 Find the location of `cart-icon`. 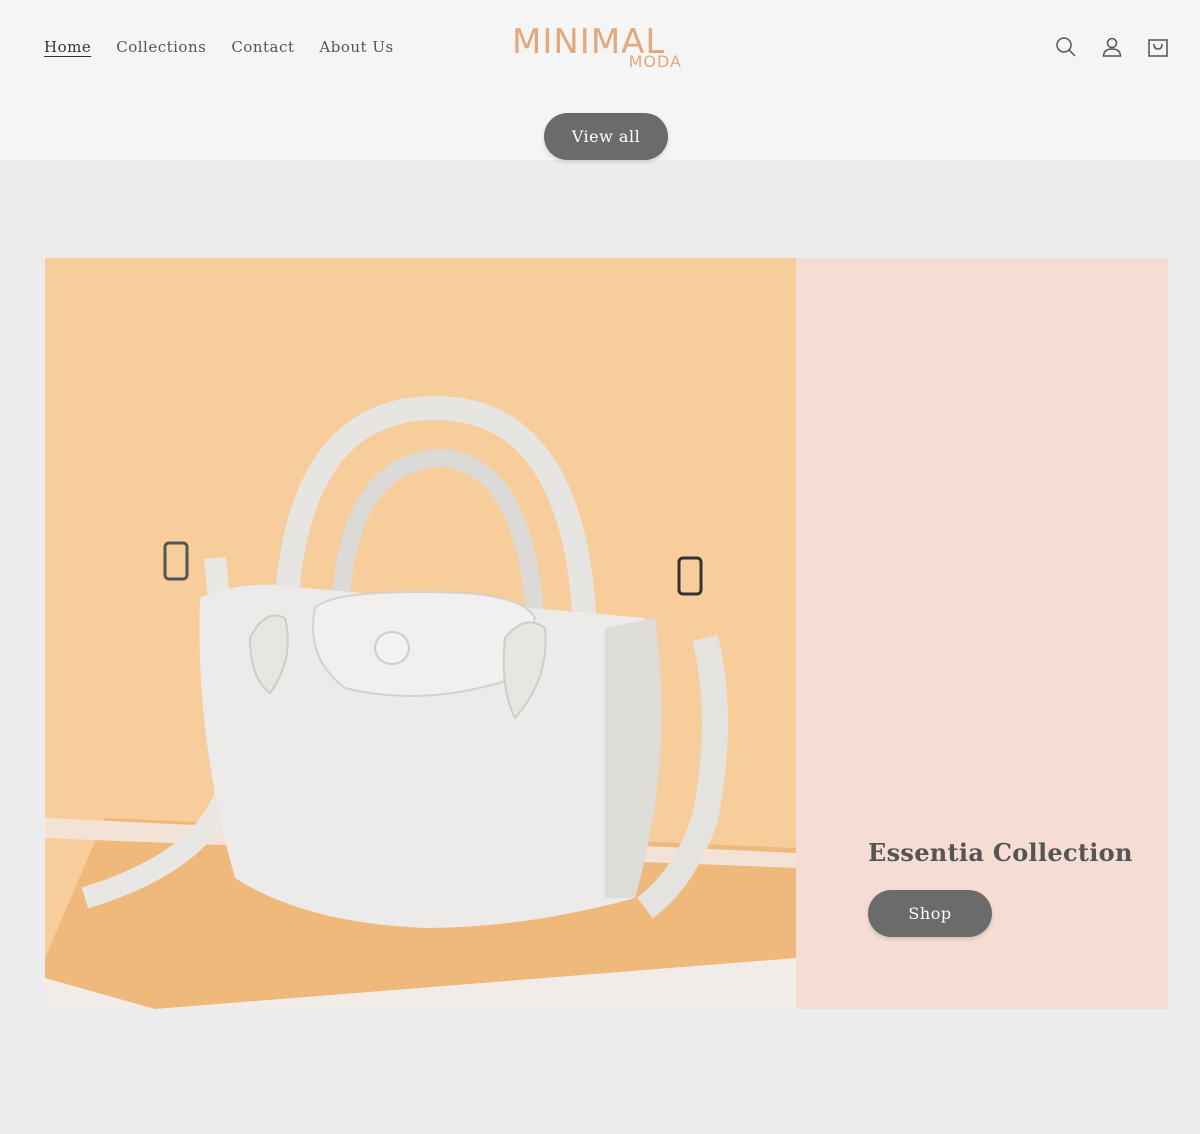

cart-icon is located at coordinates (1158, 47).